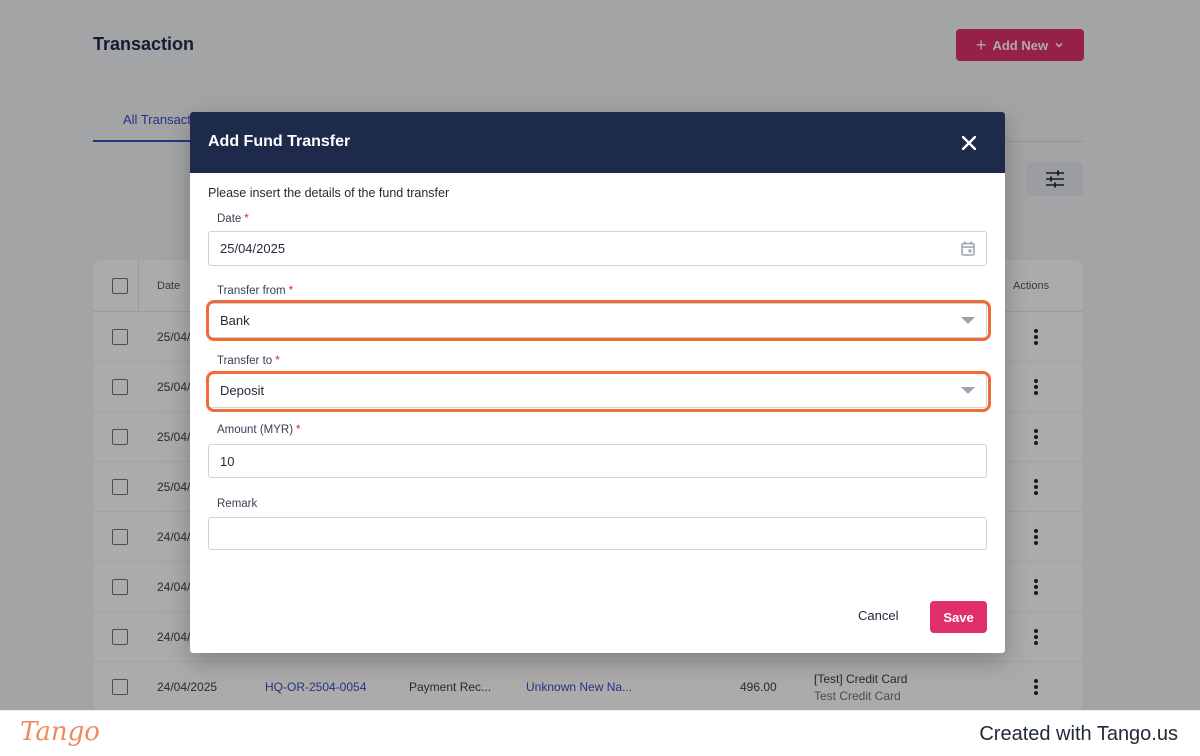  I want to click on date-field: 25/04/2025, so click(597, 248).